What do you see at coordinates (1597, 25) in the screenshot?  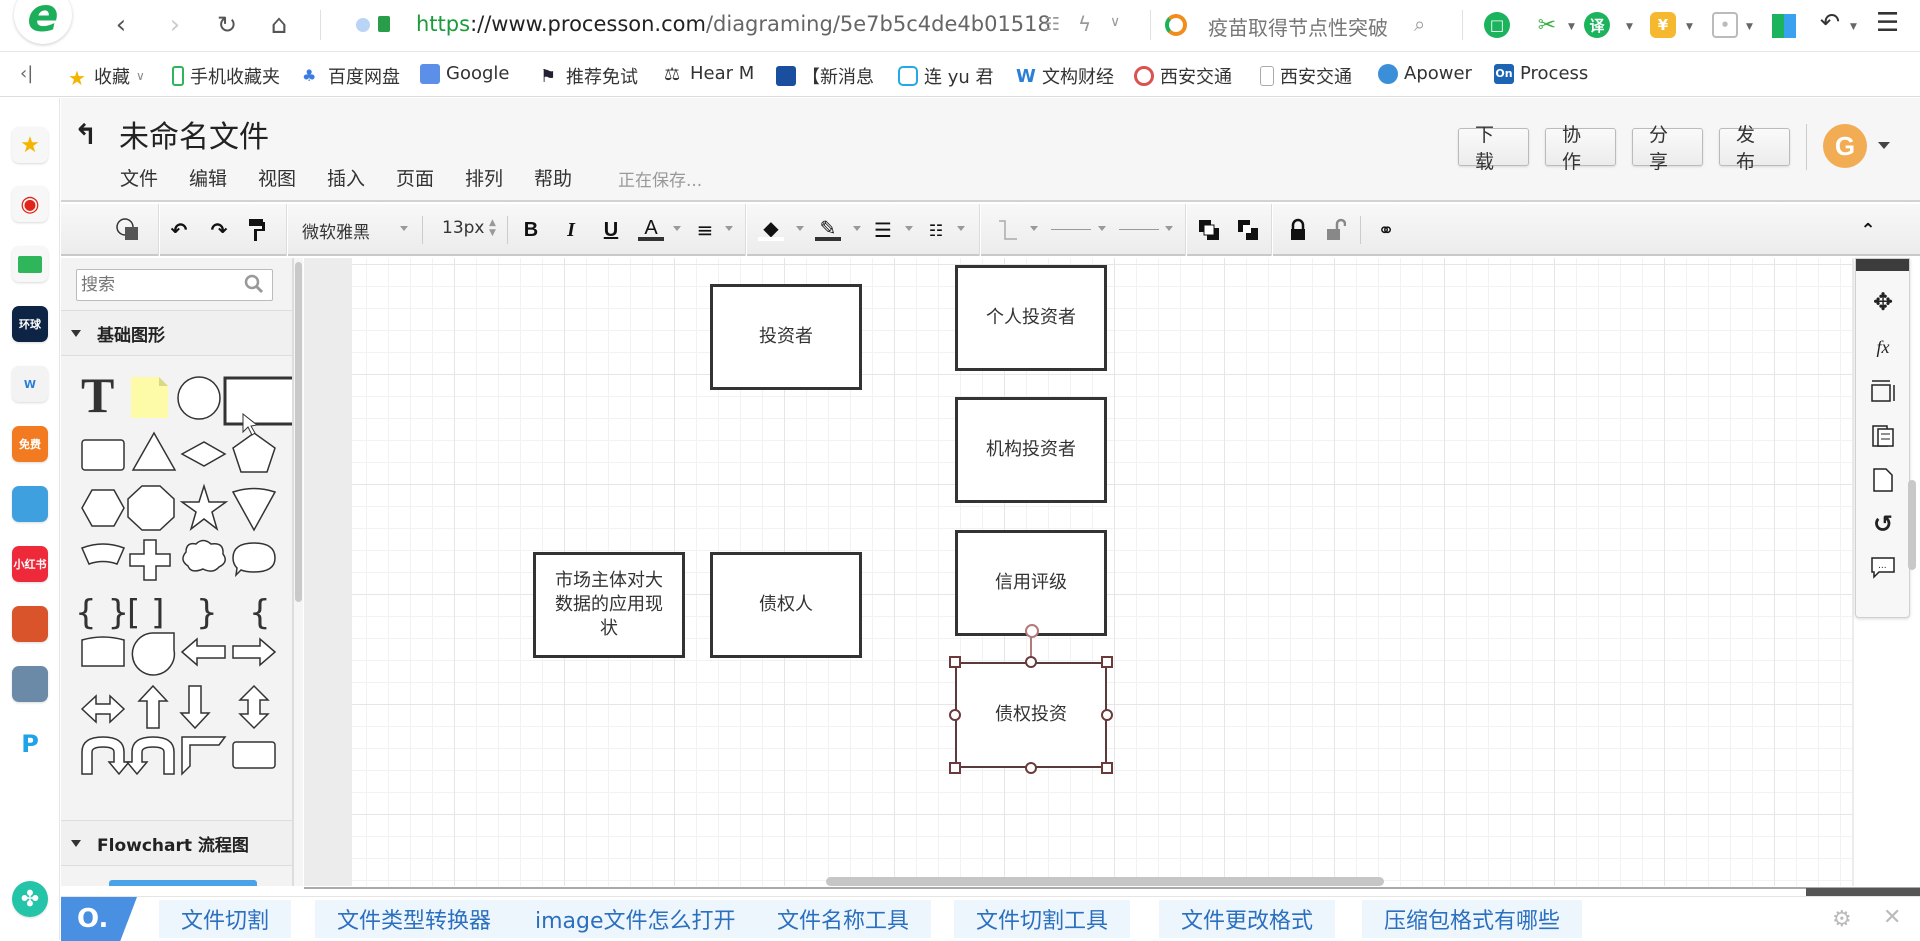 I see `translate-icon: 译` at bounding box center [1597, 25].